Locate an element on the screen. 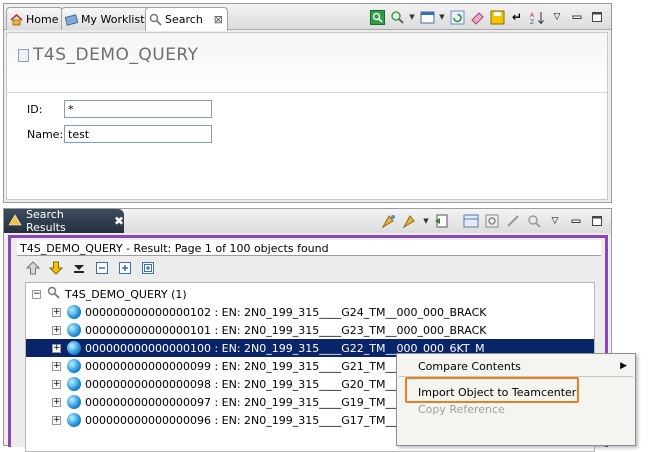 This screenshot has width=658, height=452. highlight-outline is located at coordinates (492, 390).